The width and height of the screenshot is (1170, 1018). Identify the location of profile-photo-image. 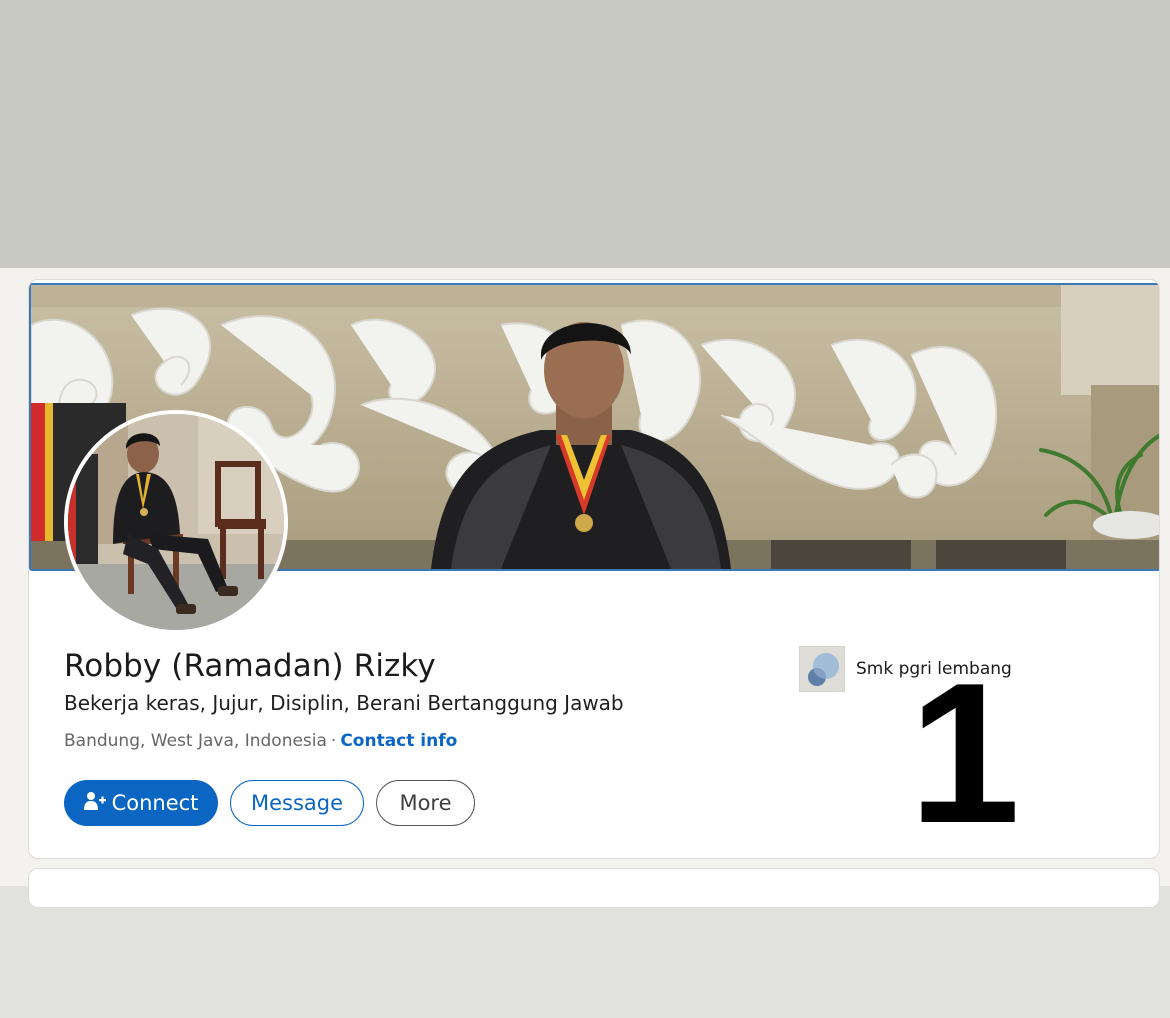
(176, 522).